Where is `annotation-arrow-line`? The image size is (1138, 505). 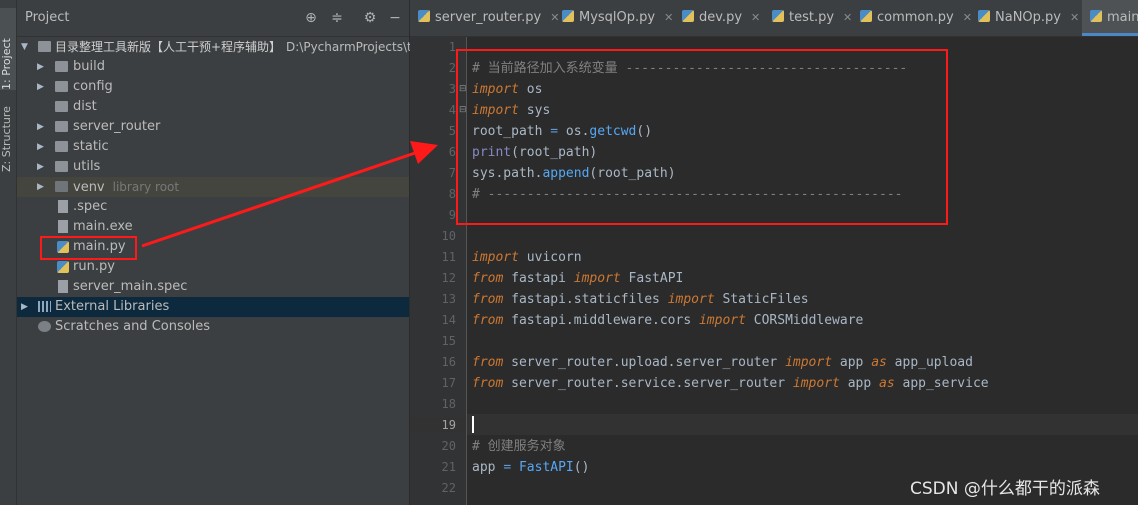 annotation-arrow-line is located at coordinates (280, 199).